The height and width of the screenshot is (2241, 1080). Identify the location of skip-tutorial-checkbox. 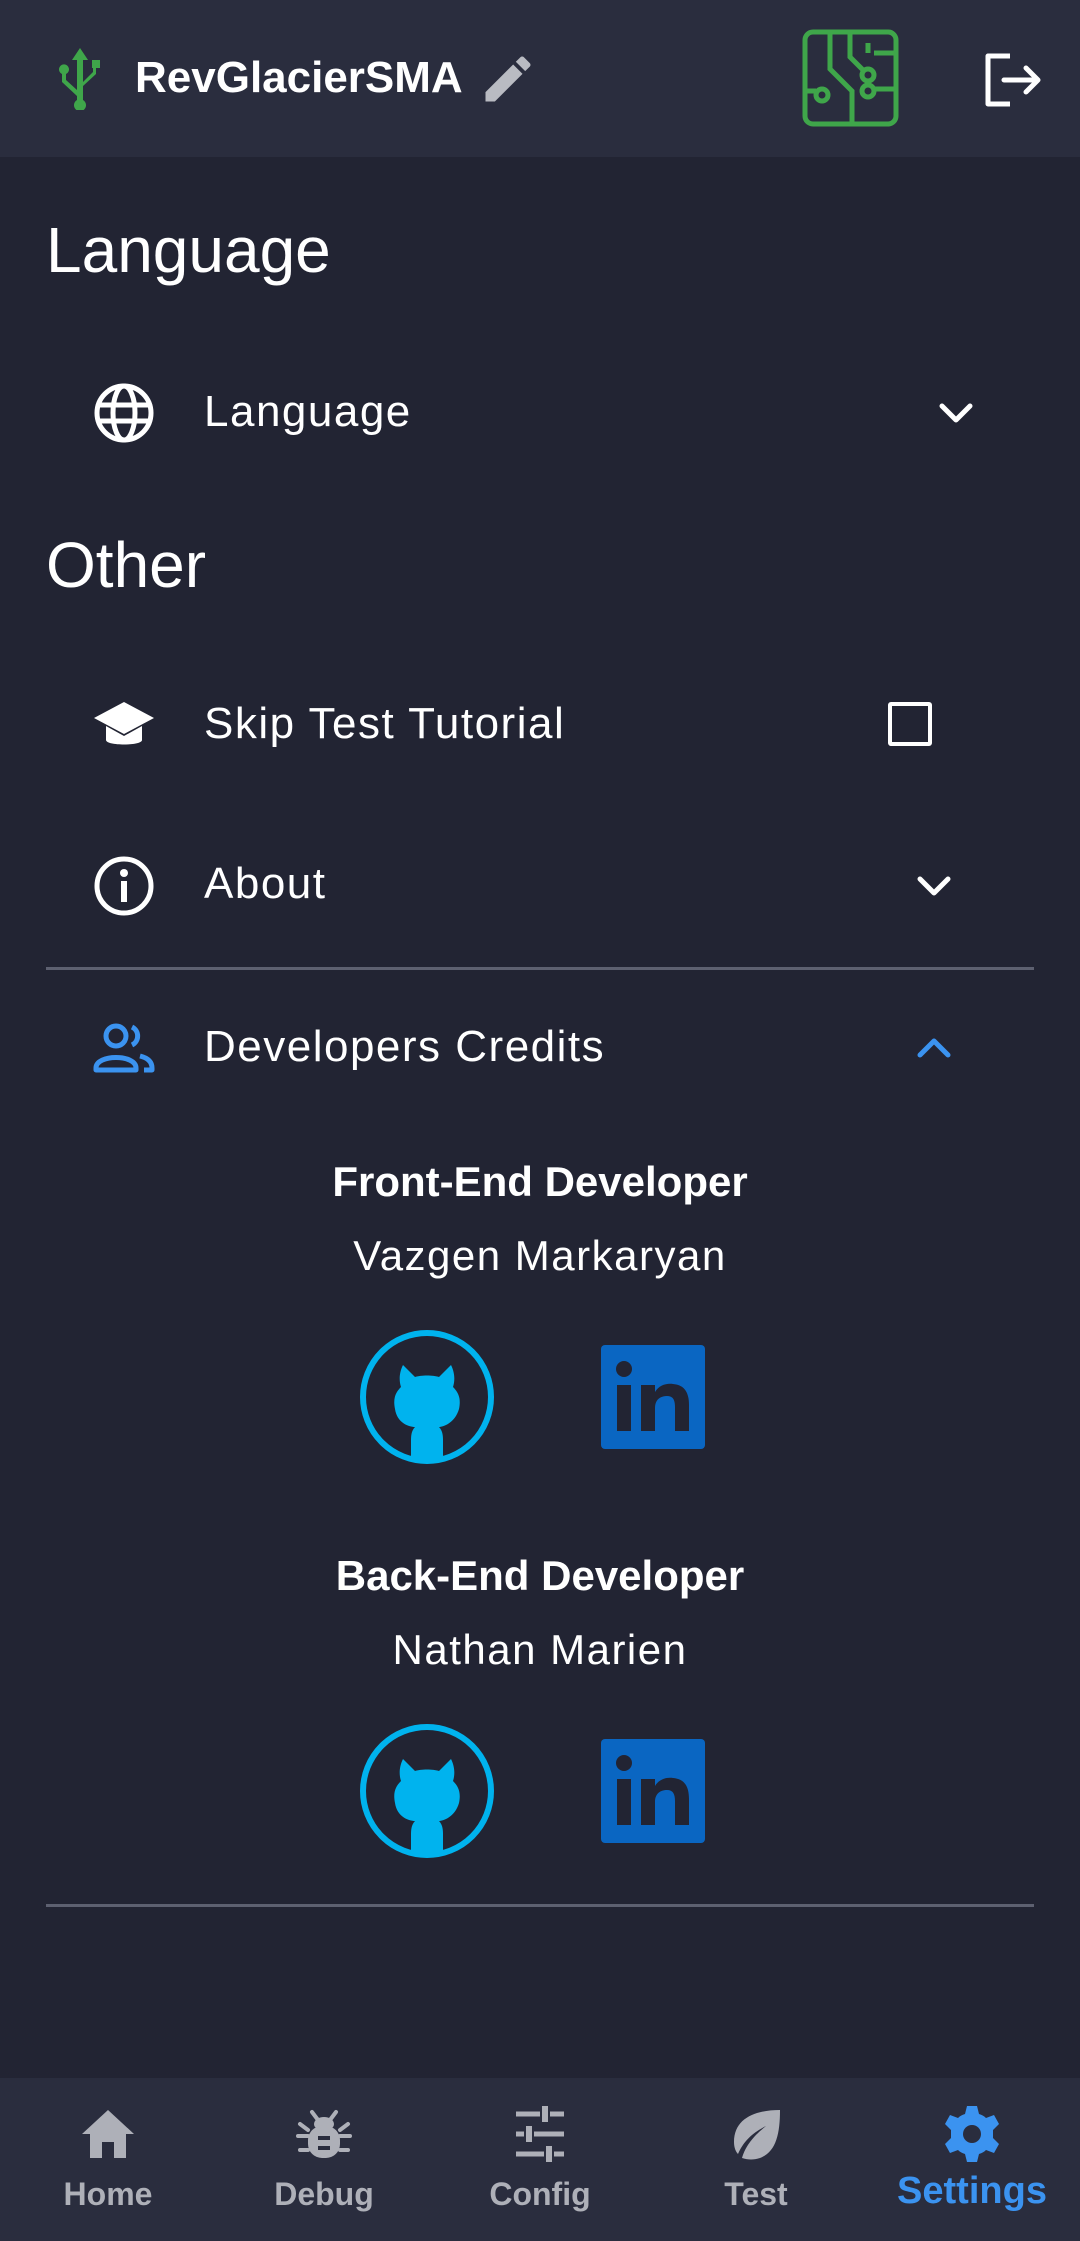
(910, 724).